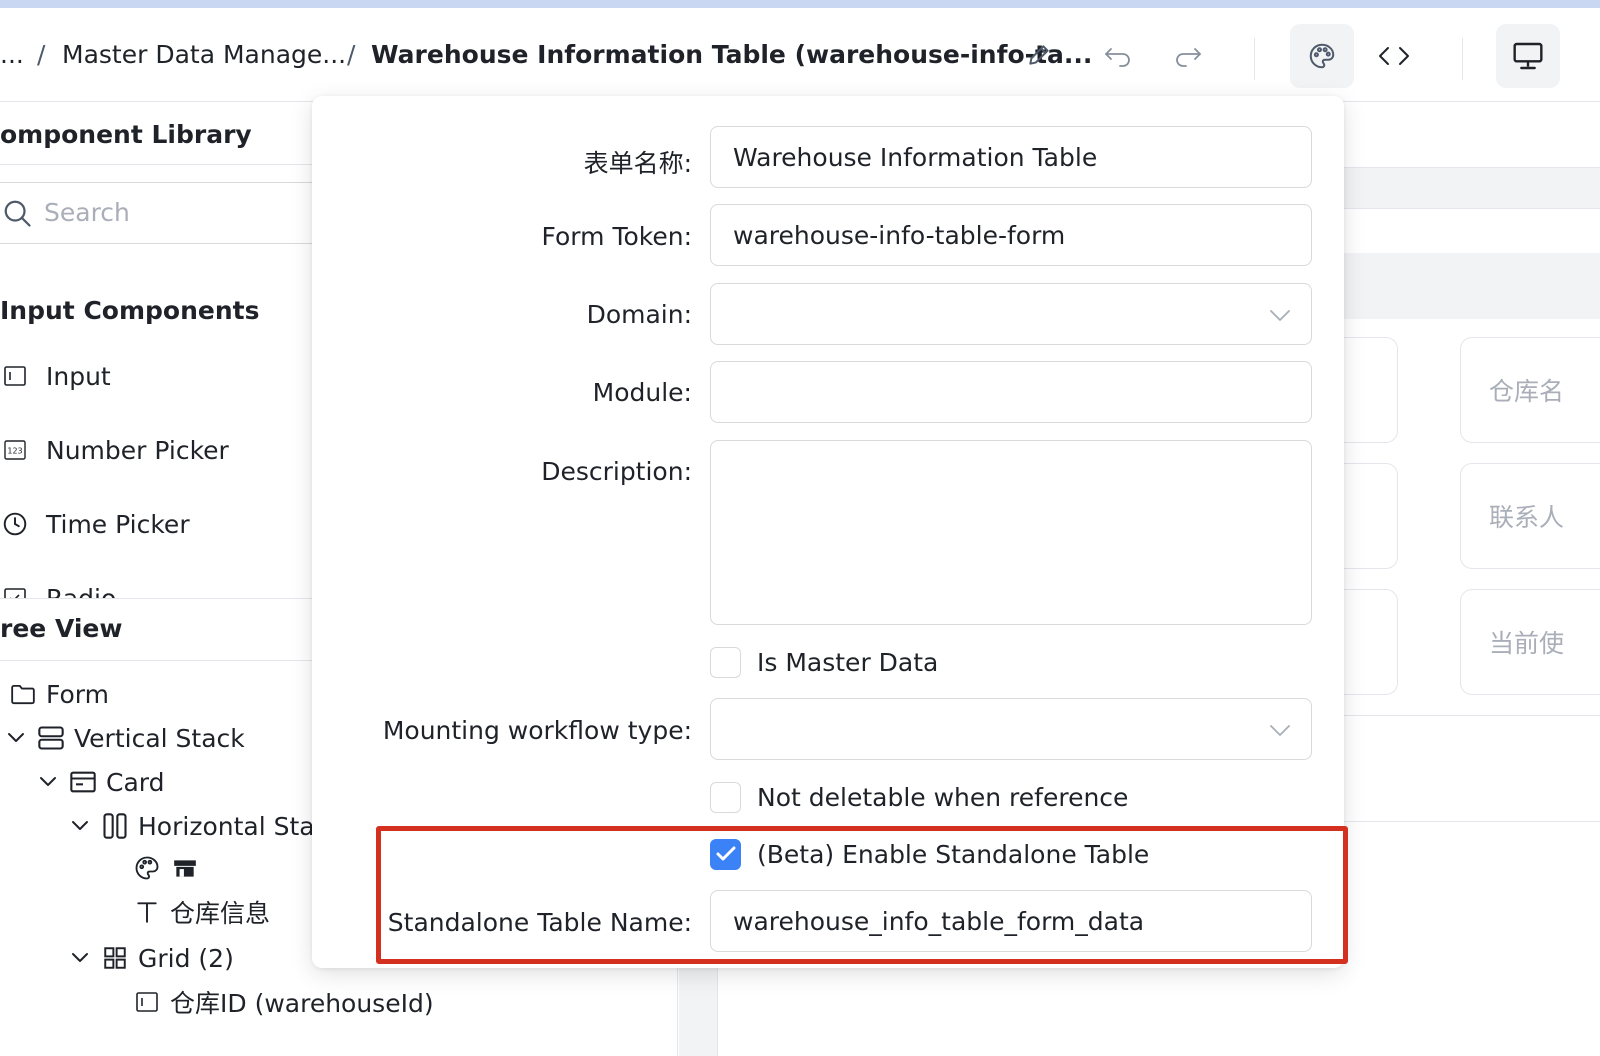 Image resolution: width=1600 pixels, height=1056 pixels. What do you see at coordinates (1188, 55) in the screenshot?
I see `redo-icon` at bounding box center [1188, 55].